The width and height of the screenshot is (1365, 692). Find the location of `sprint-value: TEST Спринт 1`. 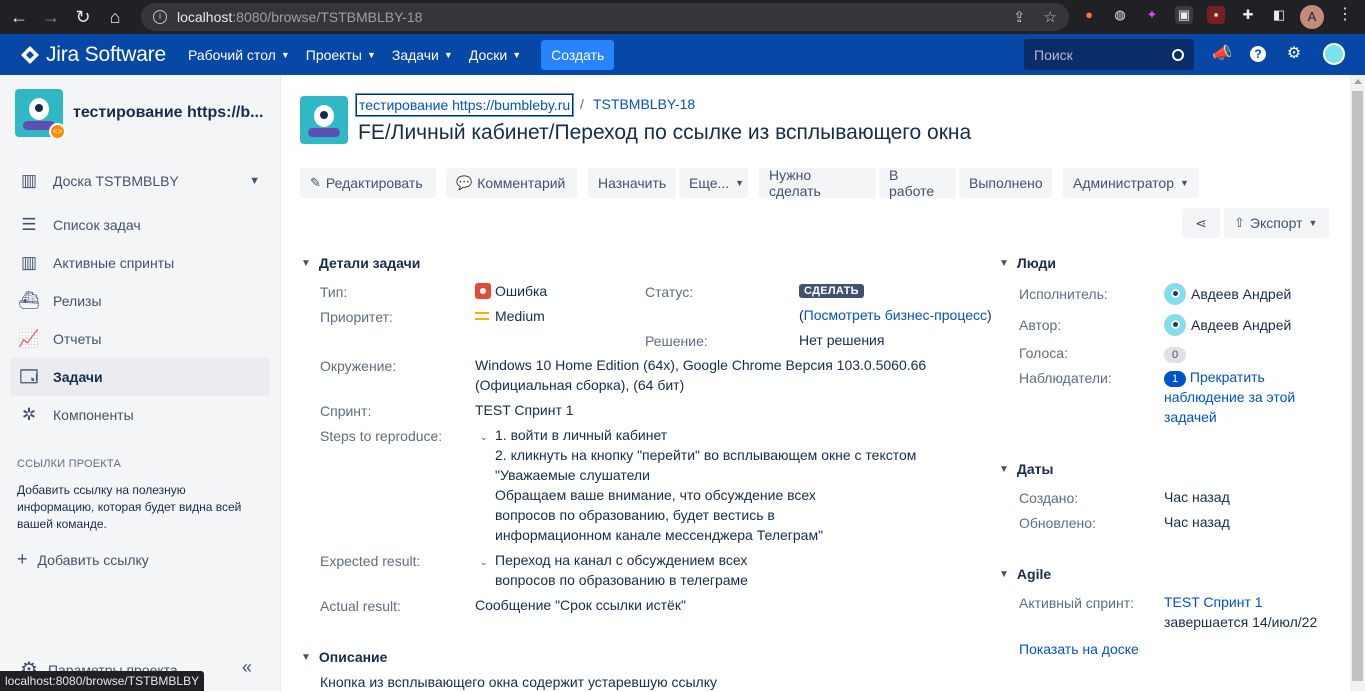

sprint-value: TEST Спринт 1 is located at coordinates (524, 410).